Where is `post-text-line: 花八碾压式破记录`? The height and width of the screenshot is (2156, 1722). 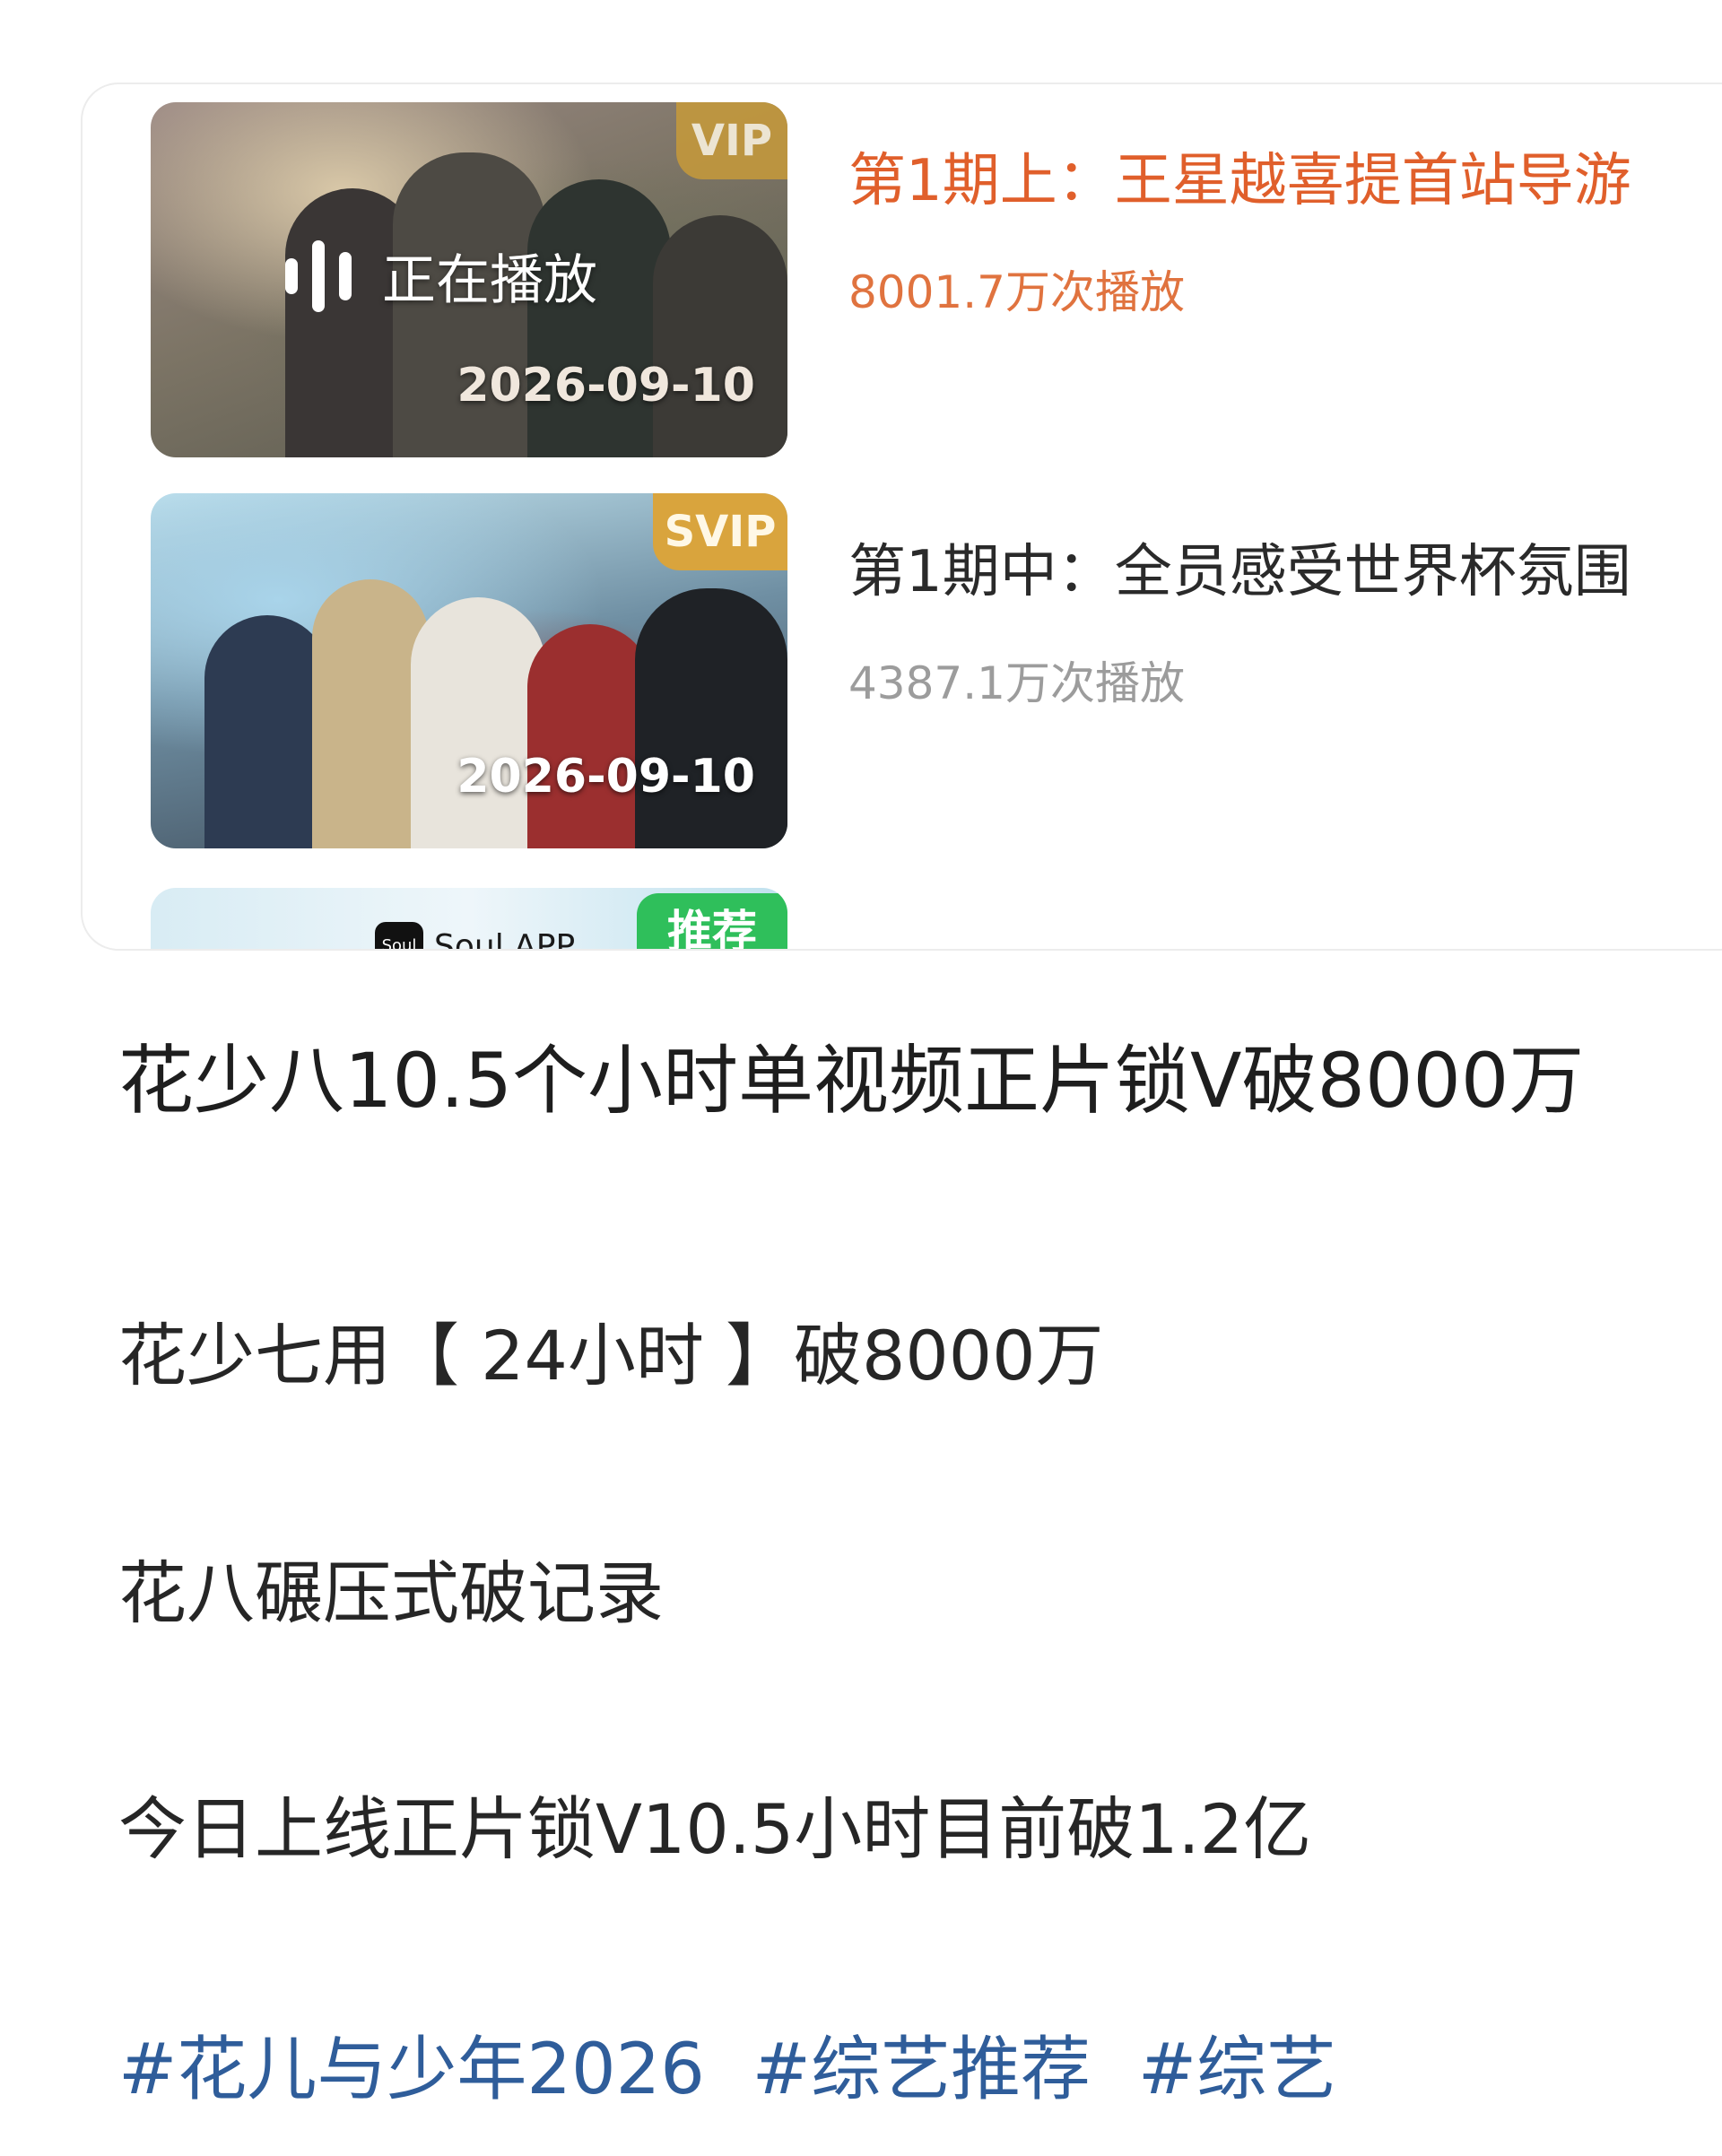
post-text-line: 花八碾压式破记录 is located at coordinates (391, 1593).